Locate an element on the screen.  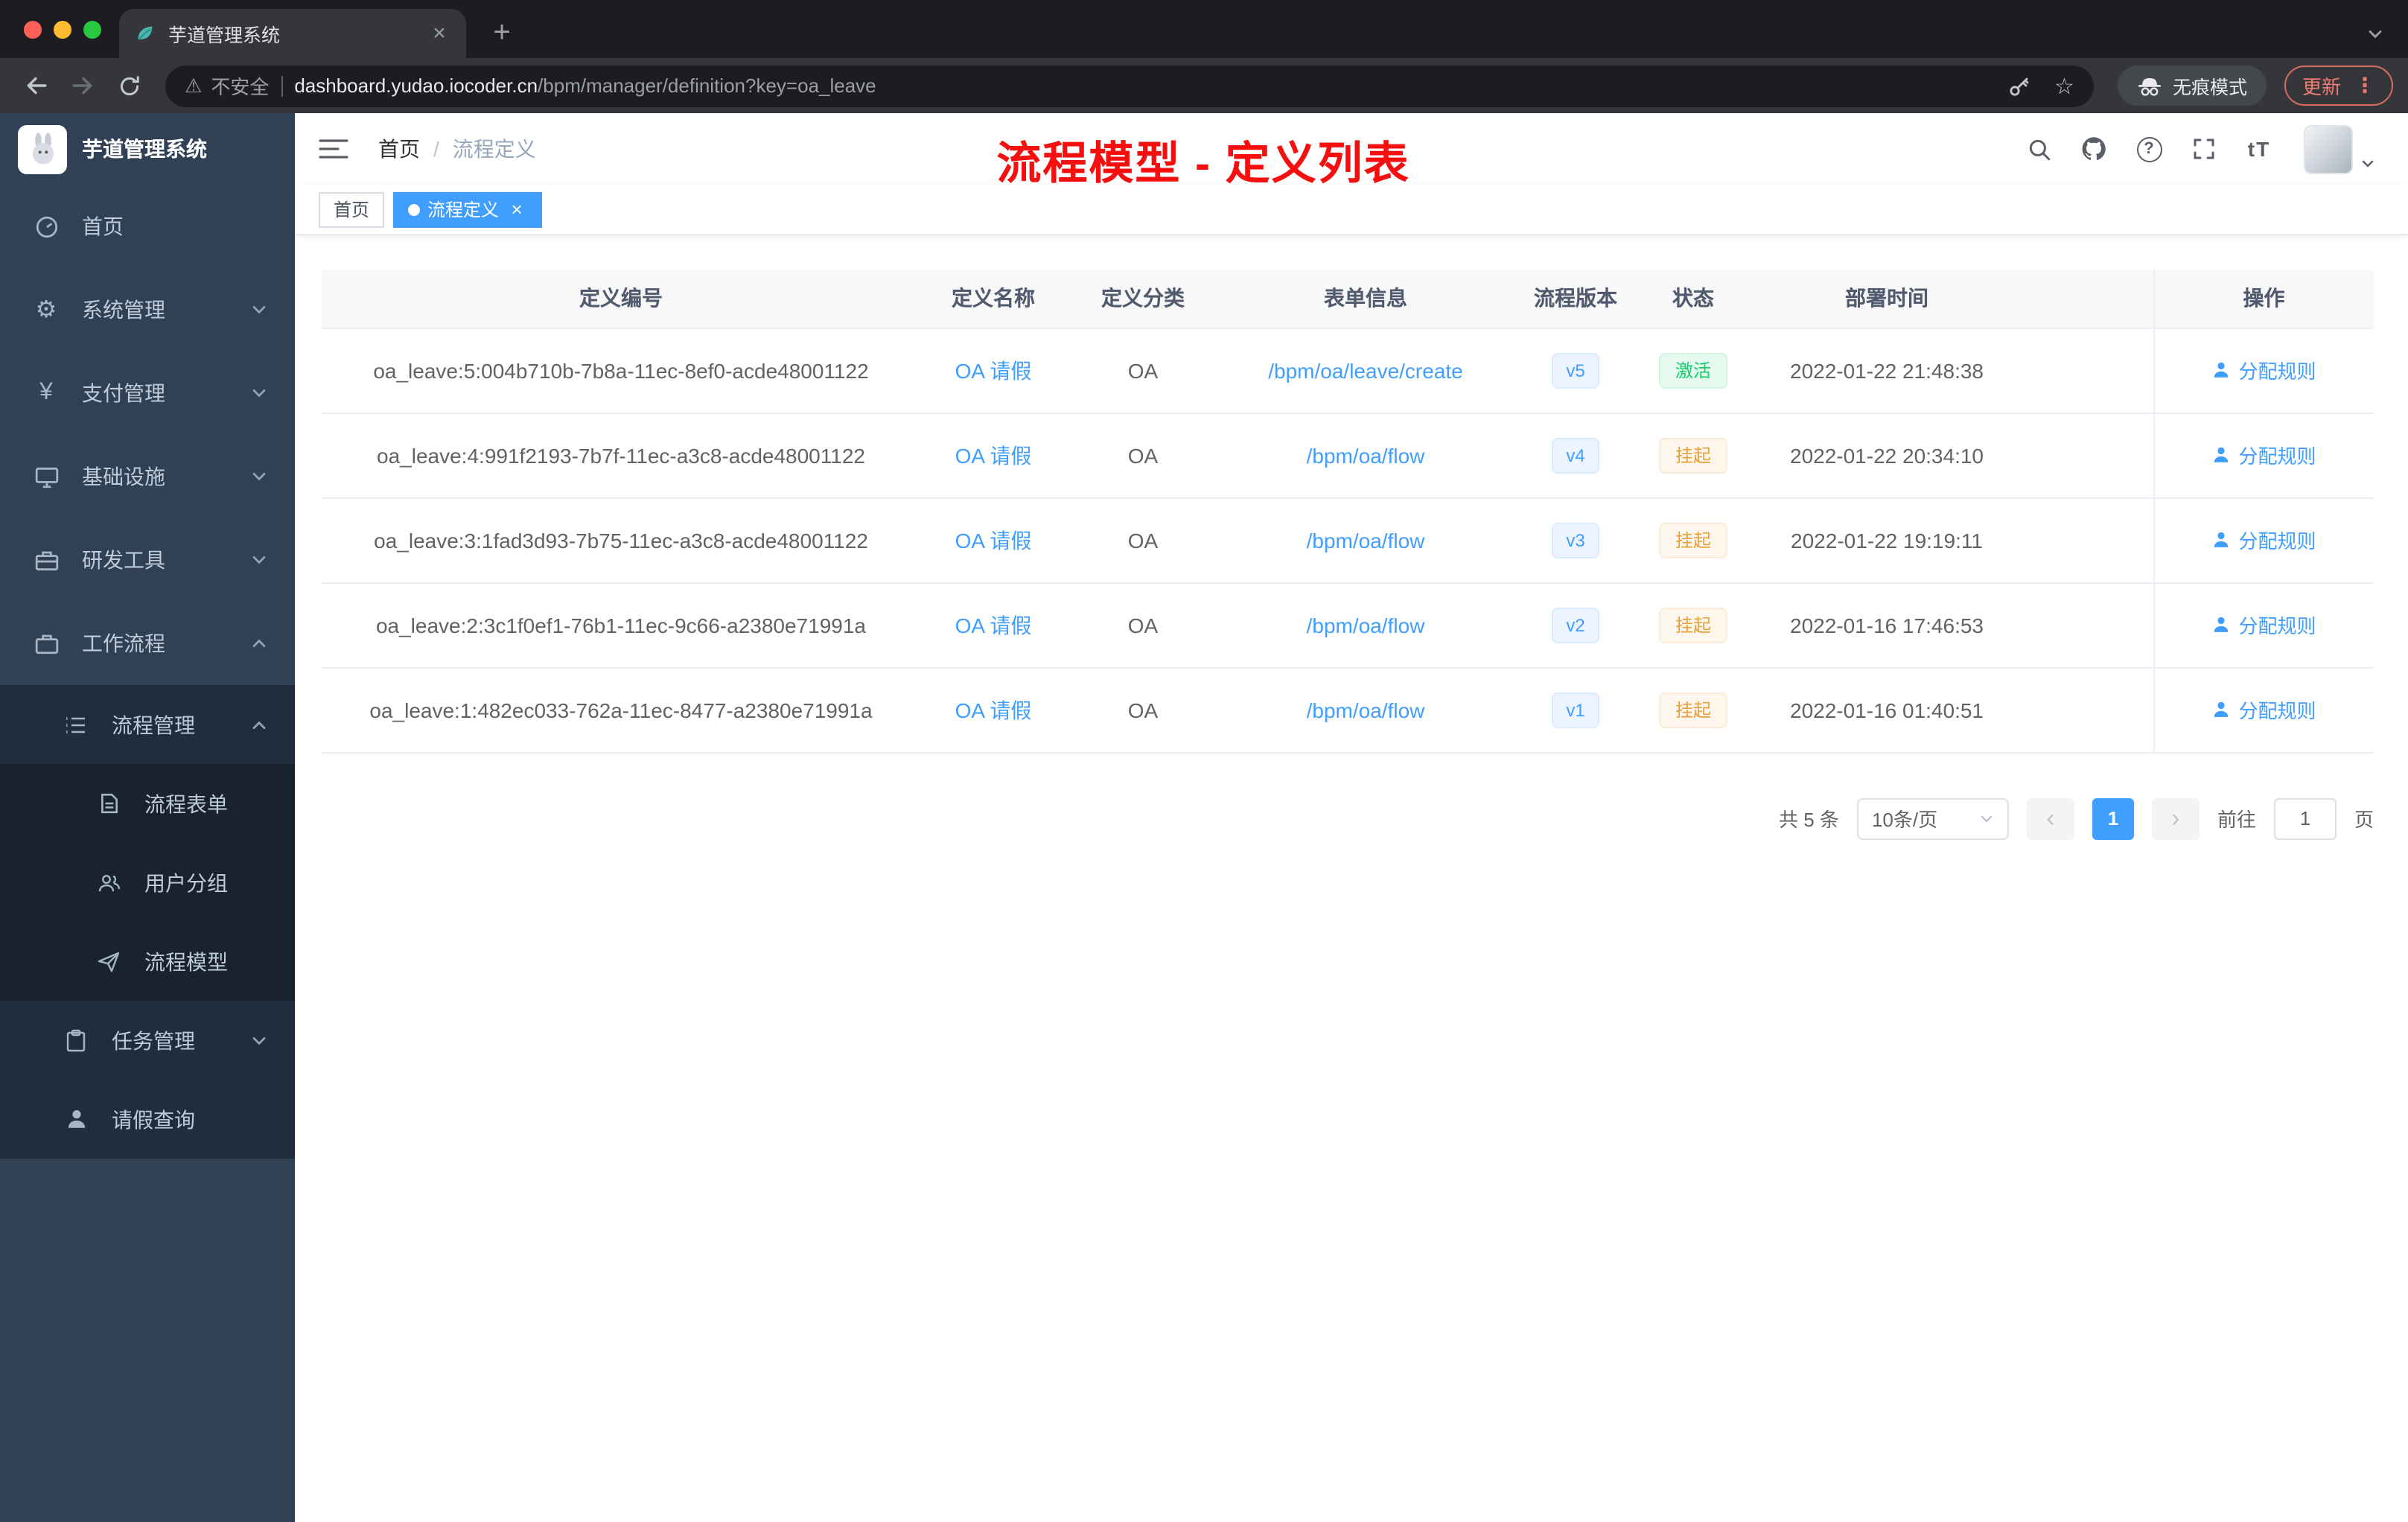
sidebar-item-process-management: 流程管理 is located at coordinates (147, 724).